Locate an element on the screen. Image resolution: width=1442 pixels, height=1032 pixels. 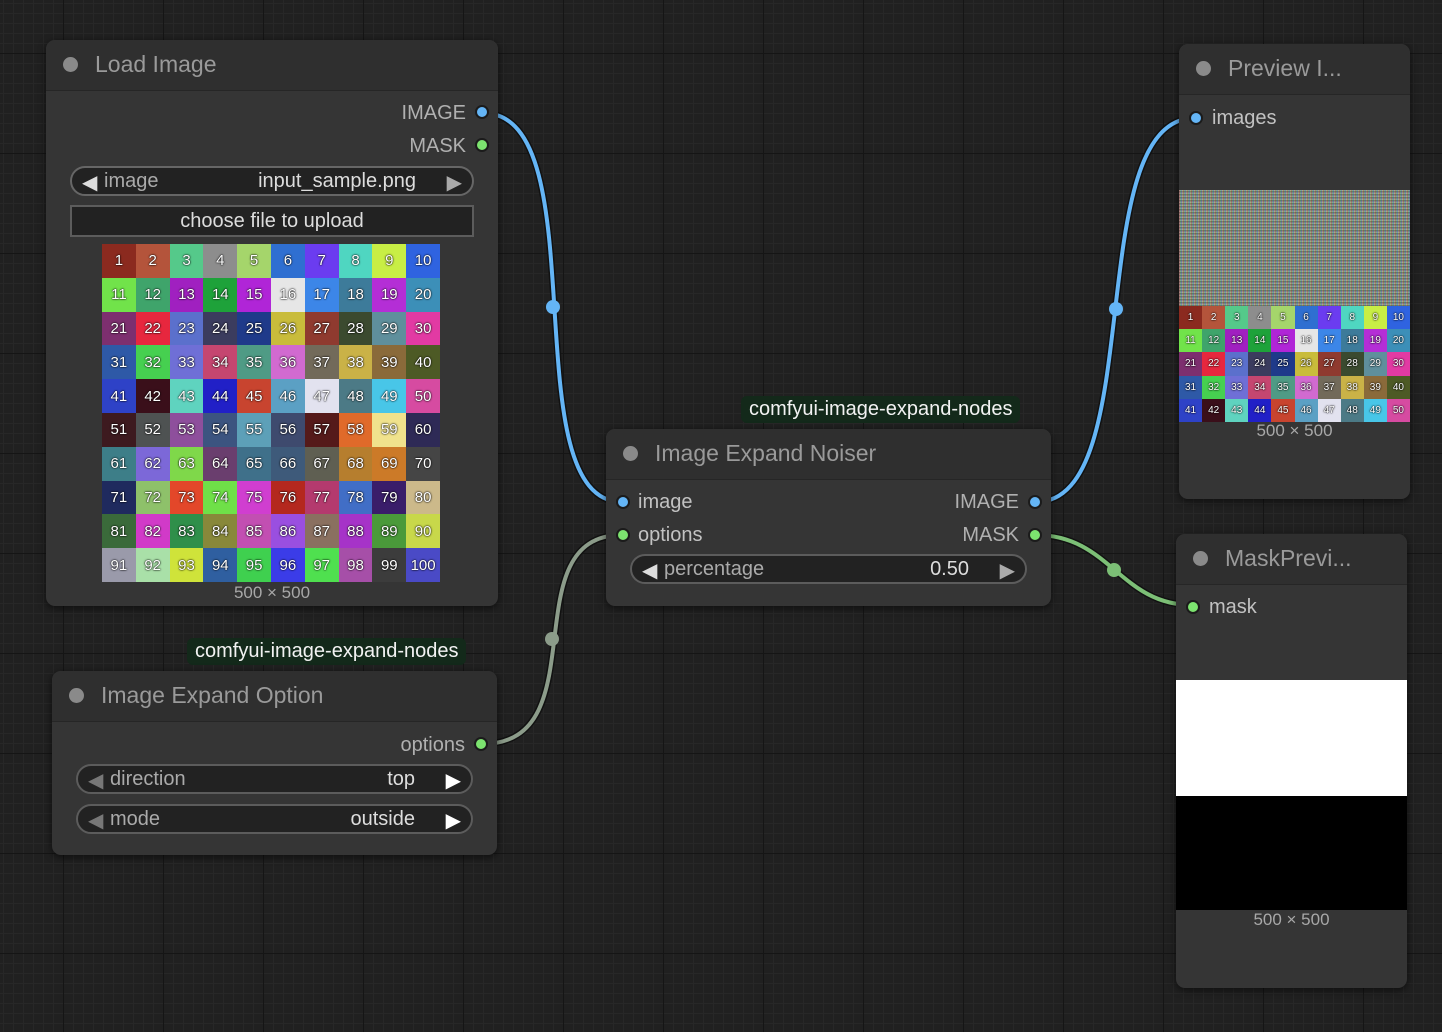
output-slot-options is located at coordinates (481, 744).